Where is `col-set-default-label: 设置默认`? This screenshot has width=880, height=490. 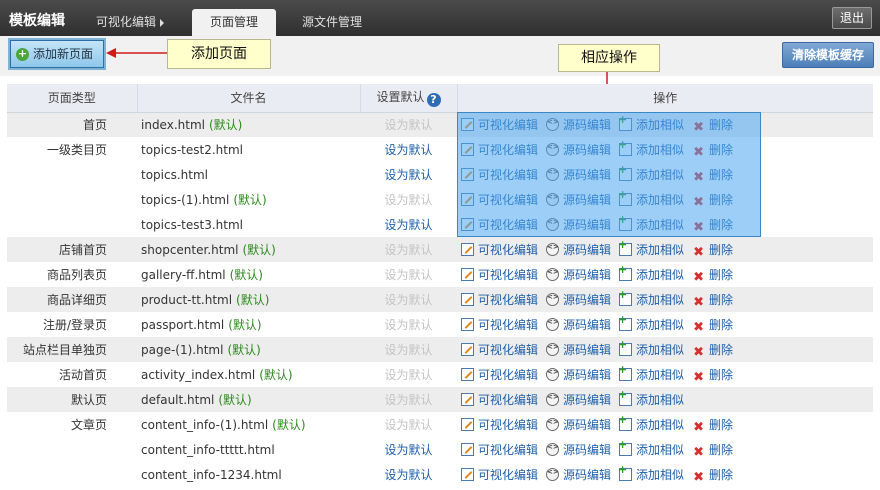
col-set-default-label: 设置默认 is located at coordinates (400, 97).